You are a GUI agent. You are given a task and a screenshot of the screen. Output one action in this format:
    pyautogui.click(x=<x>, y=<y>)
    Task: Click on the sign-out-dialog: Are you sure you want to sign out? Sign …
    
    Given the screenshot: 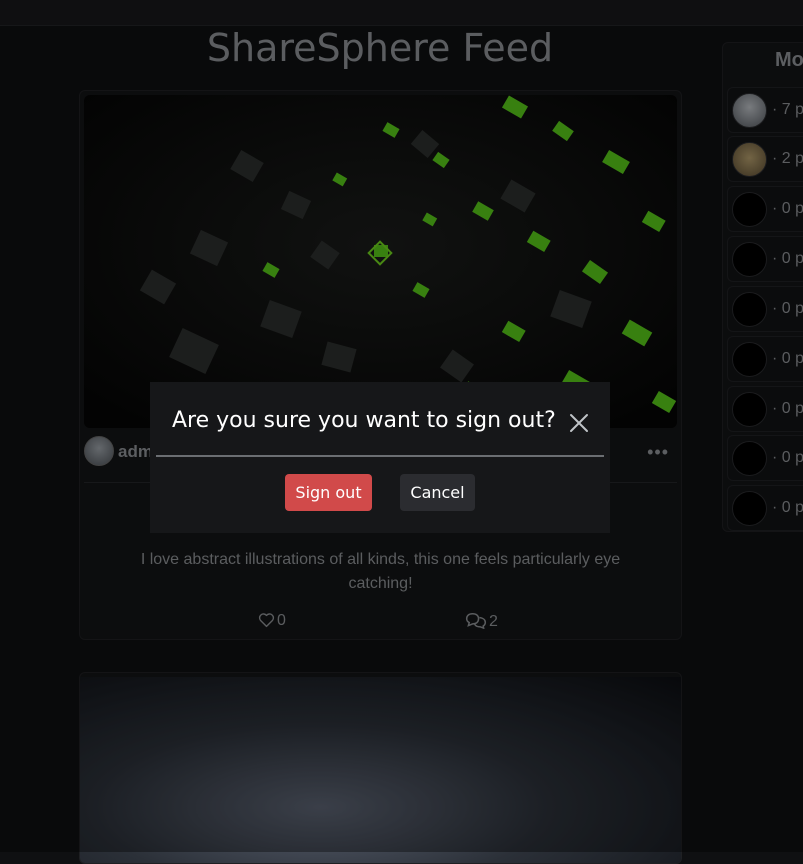 What is the action you would take?
    pyautogui.click(x=380, y=457)
    